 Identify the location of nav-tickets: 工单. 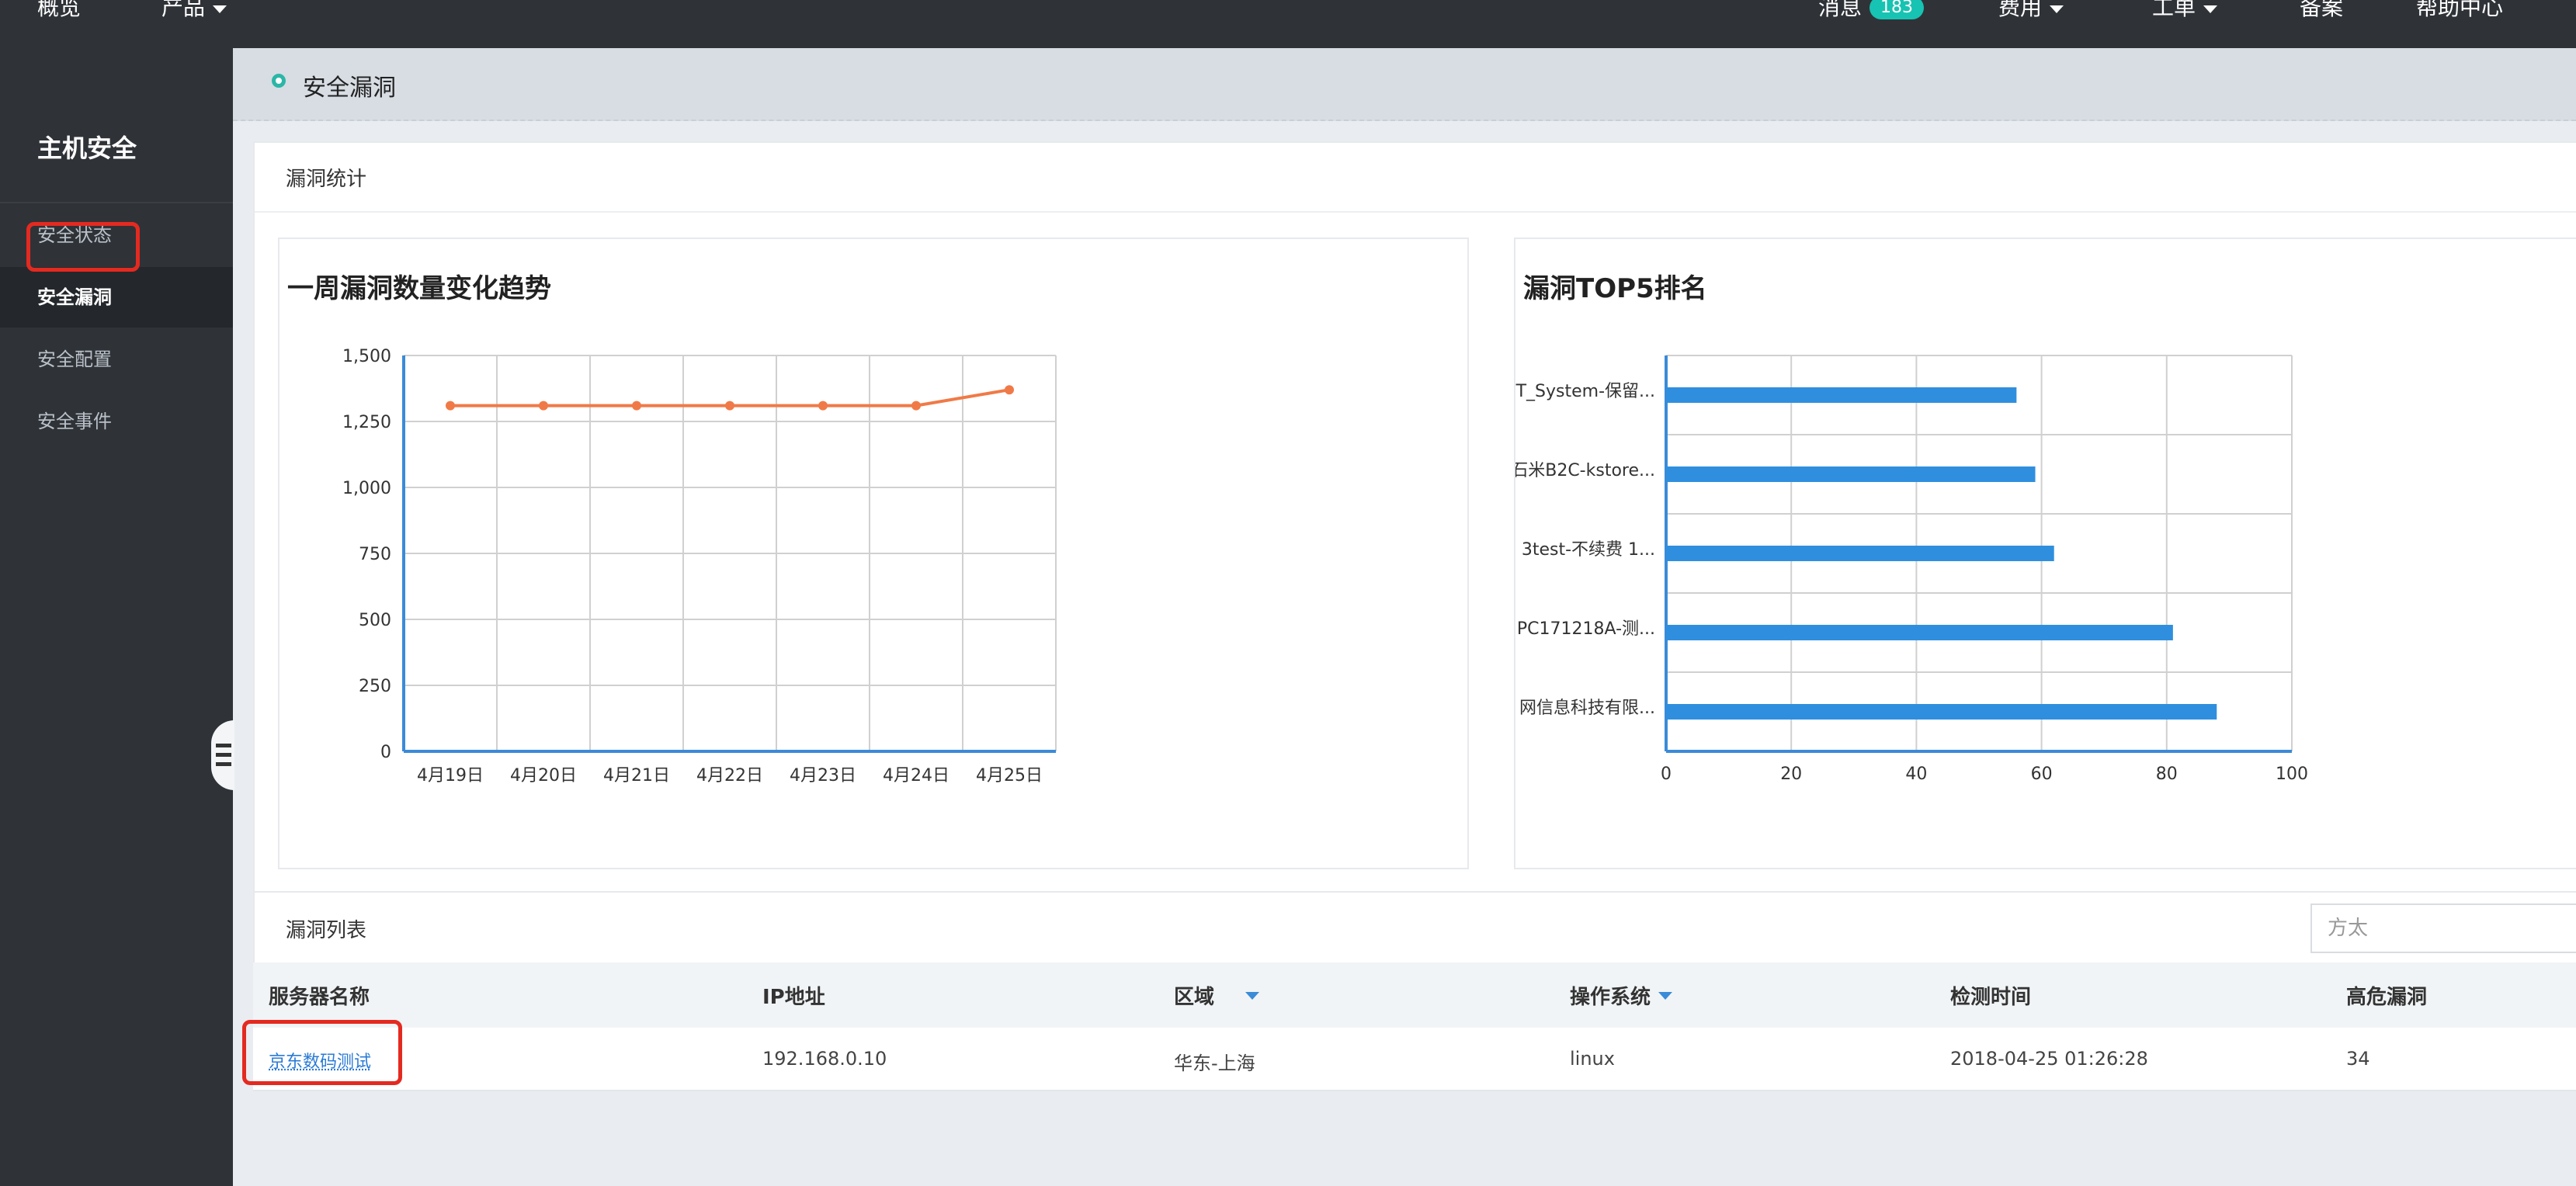
(2184, 8).